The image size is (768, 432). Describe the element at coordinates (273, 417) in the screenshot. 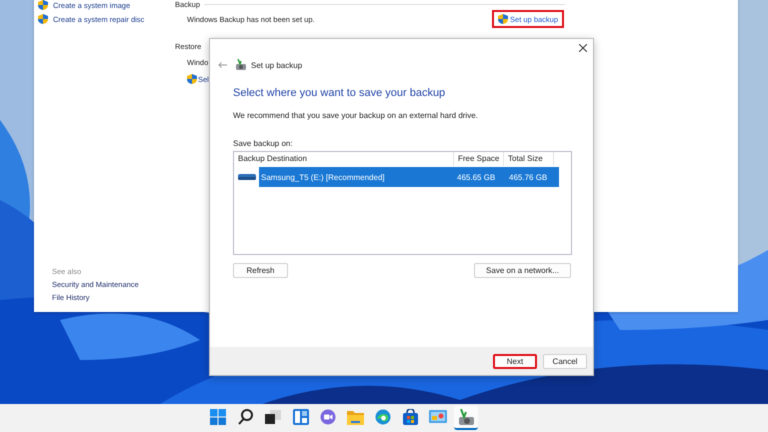

I see `task-view-icon` at that location.